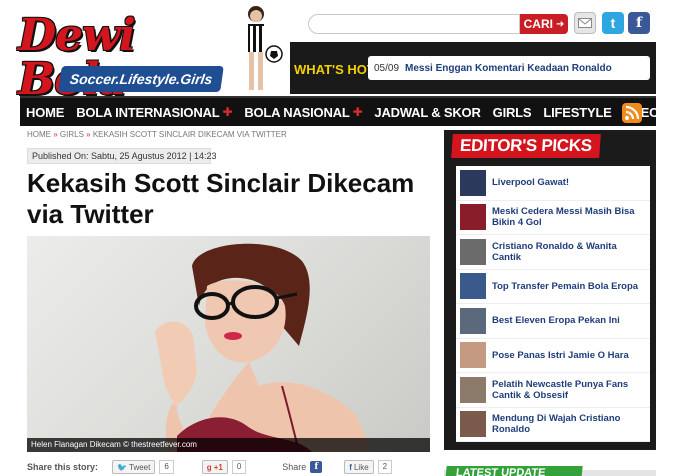  I want to click on nav-item-label: GIRLS, so click(512, 112).